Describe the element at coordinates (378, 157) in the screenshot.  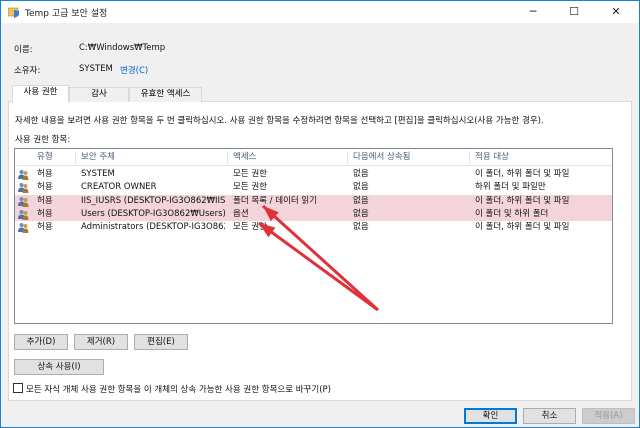
I see `column-header-inherited-from: 다음에서 상속됨` at that location.